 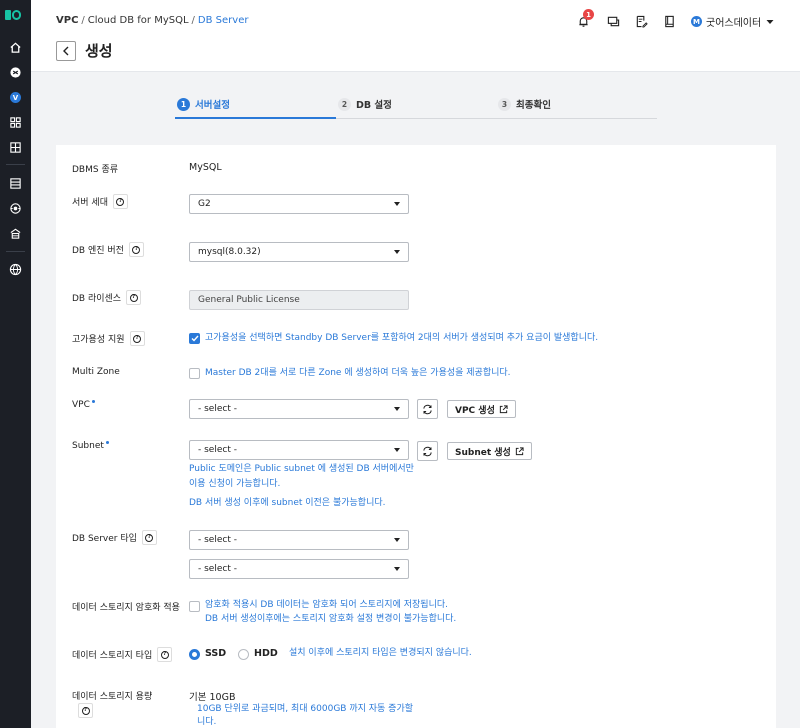 I want to click on subnet-hint-line1: Public 도메인은 Public subnet 에 생성된 DB 서버에서만, so click(x=301, y=469).